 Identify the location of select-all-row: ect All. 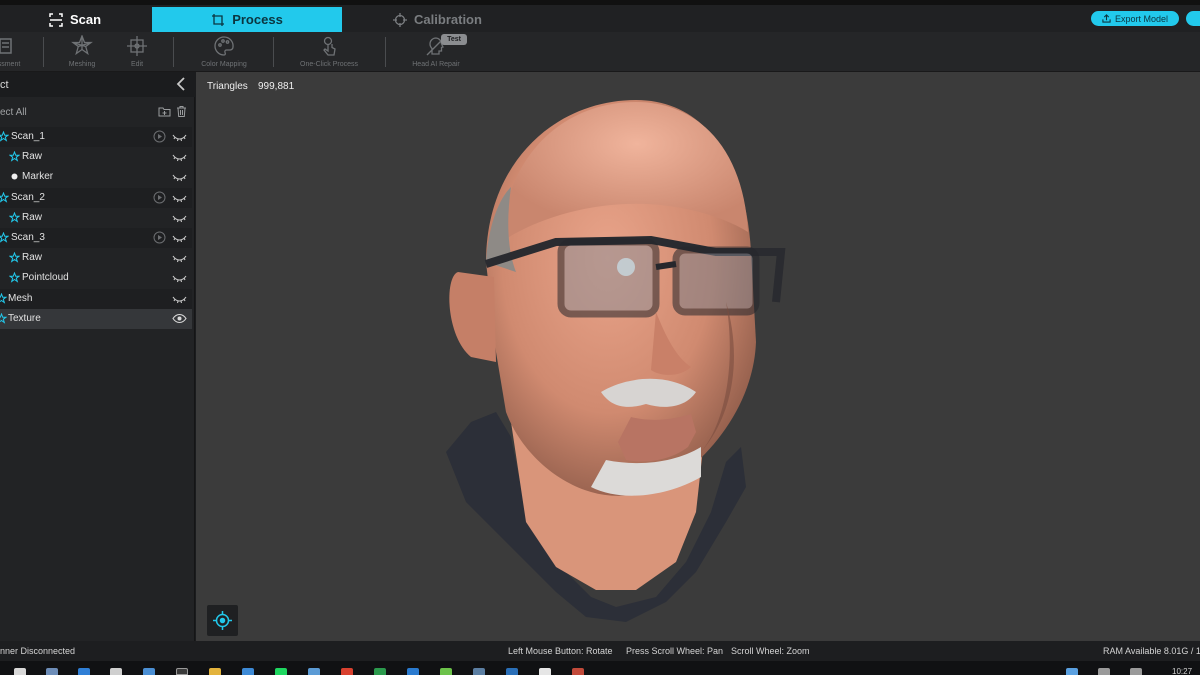
(97, 112).